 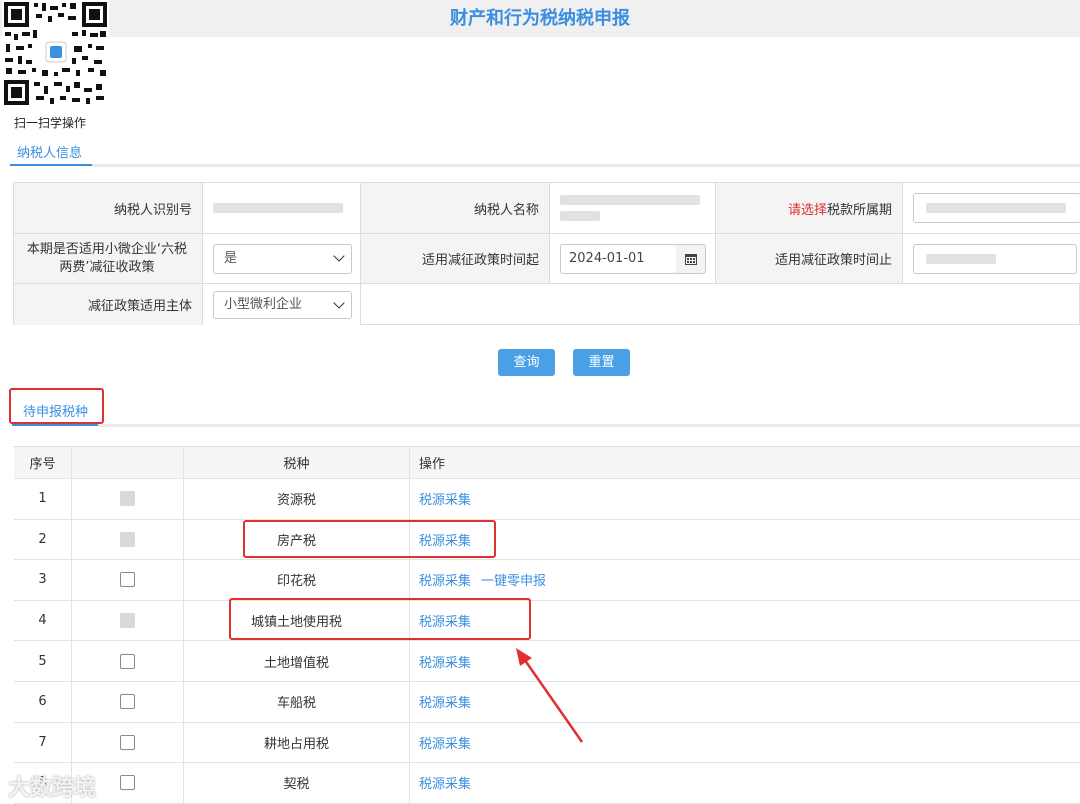 What do you see at coordinates (43, 580) in the screenshot?
I see `row-number: 3` at bounding box center [43, 580].